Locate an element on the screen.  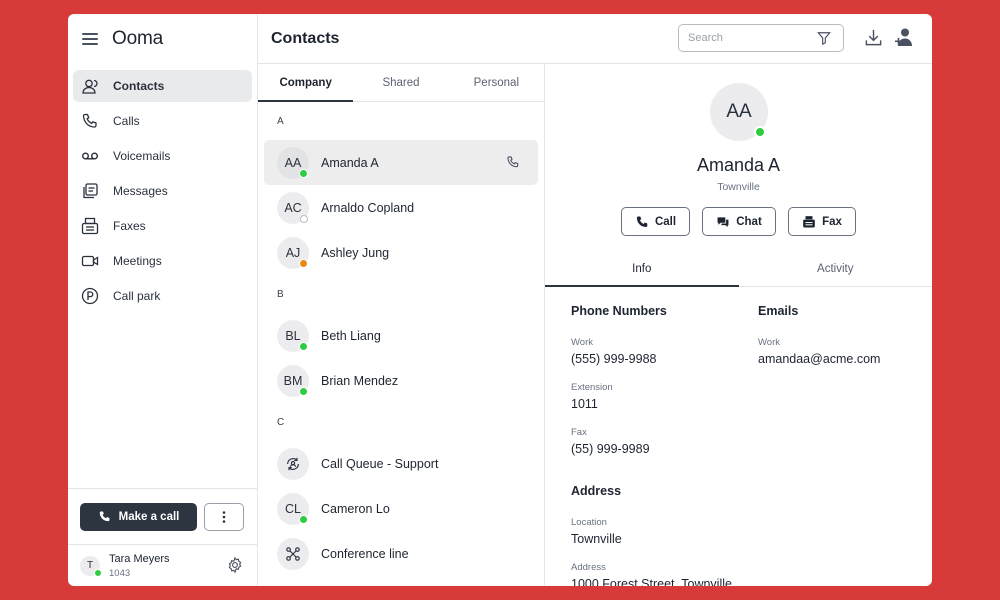
location-value: Townville is located at coordinates (596, 539).